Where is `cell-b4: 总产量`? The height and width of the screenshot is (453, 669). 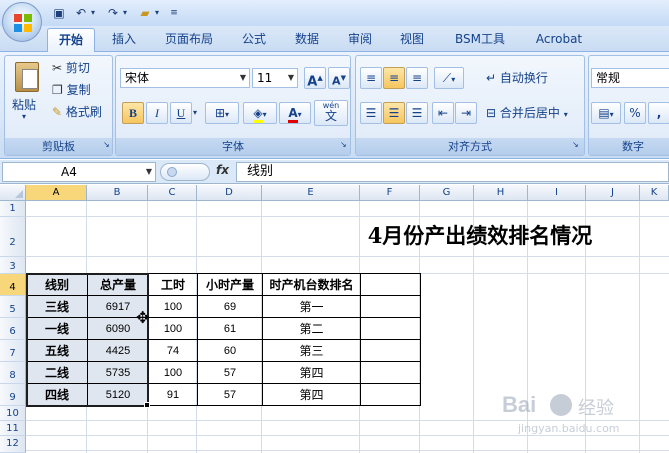 cell-b4: 总产量 is located at coordinates (118, 285).